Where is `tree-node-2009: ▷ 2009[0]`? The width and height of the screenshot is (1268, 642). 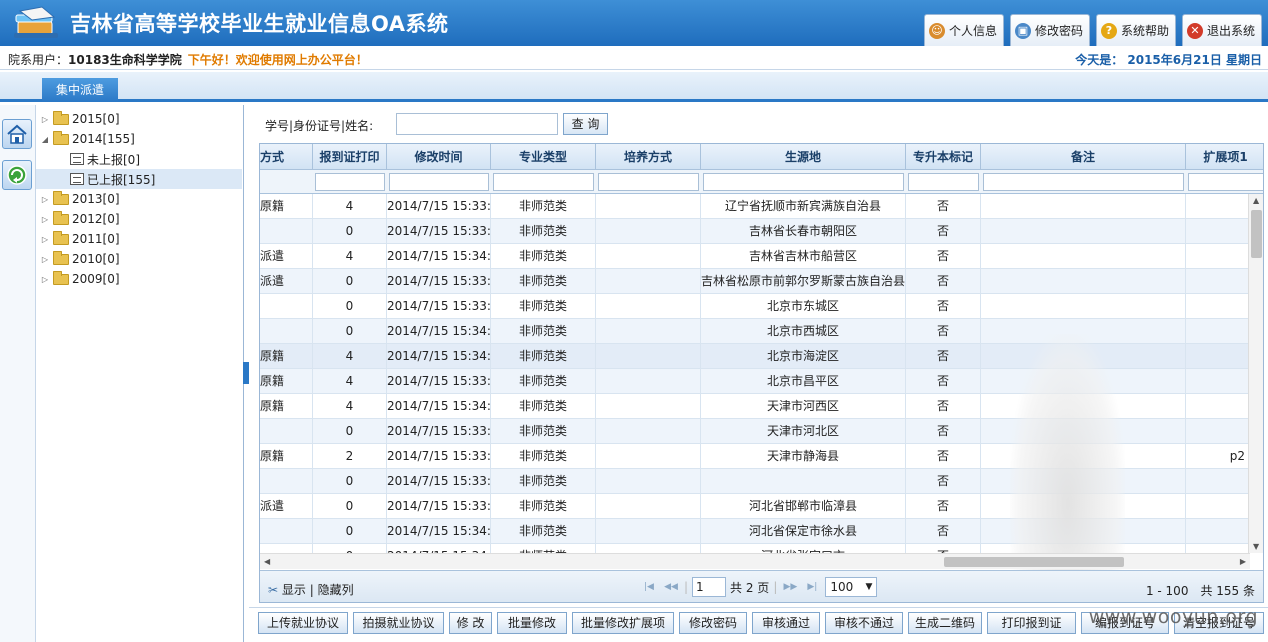 tree-node-2009: ▷ 2009[0] is located at coordinates (80, 279).